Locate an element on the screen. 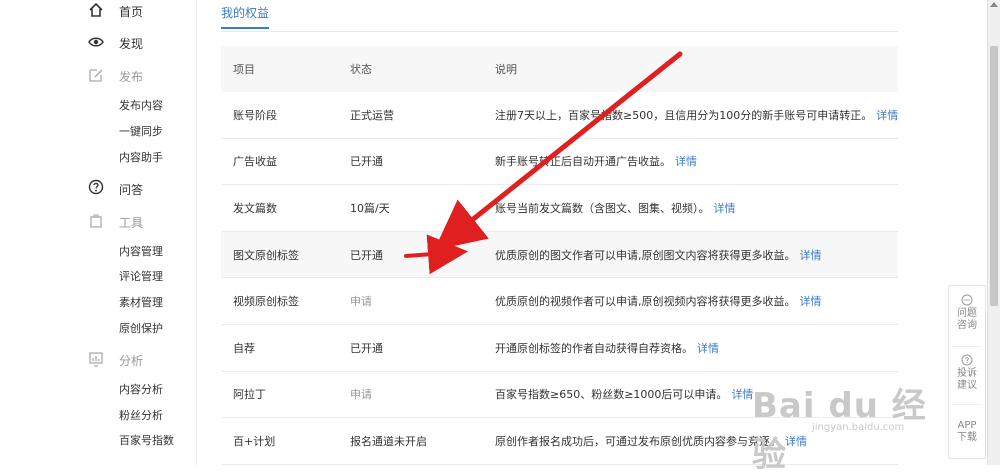 The width and height of the screenshot is (1000, 476). nav-fans-analysis: 粉丝分析 is located at coordinates (141, 415).